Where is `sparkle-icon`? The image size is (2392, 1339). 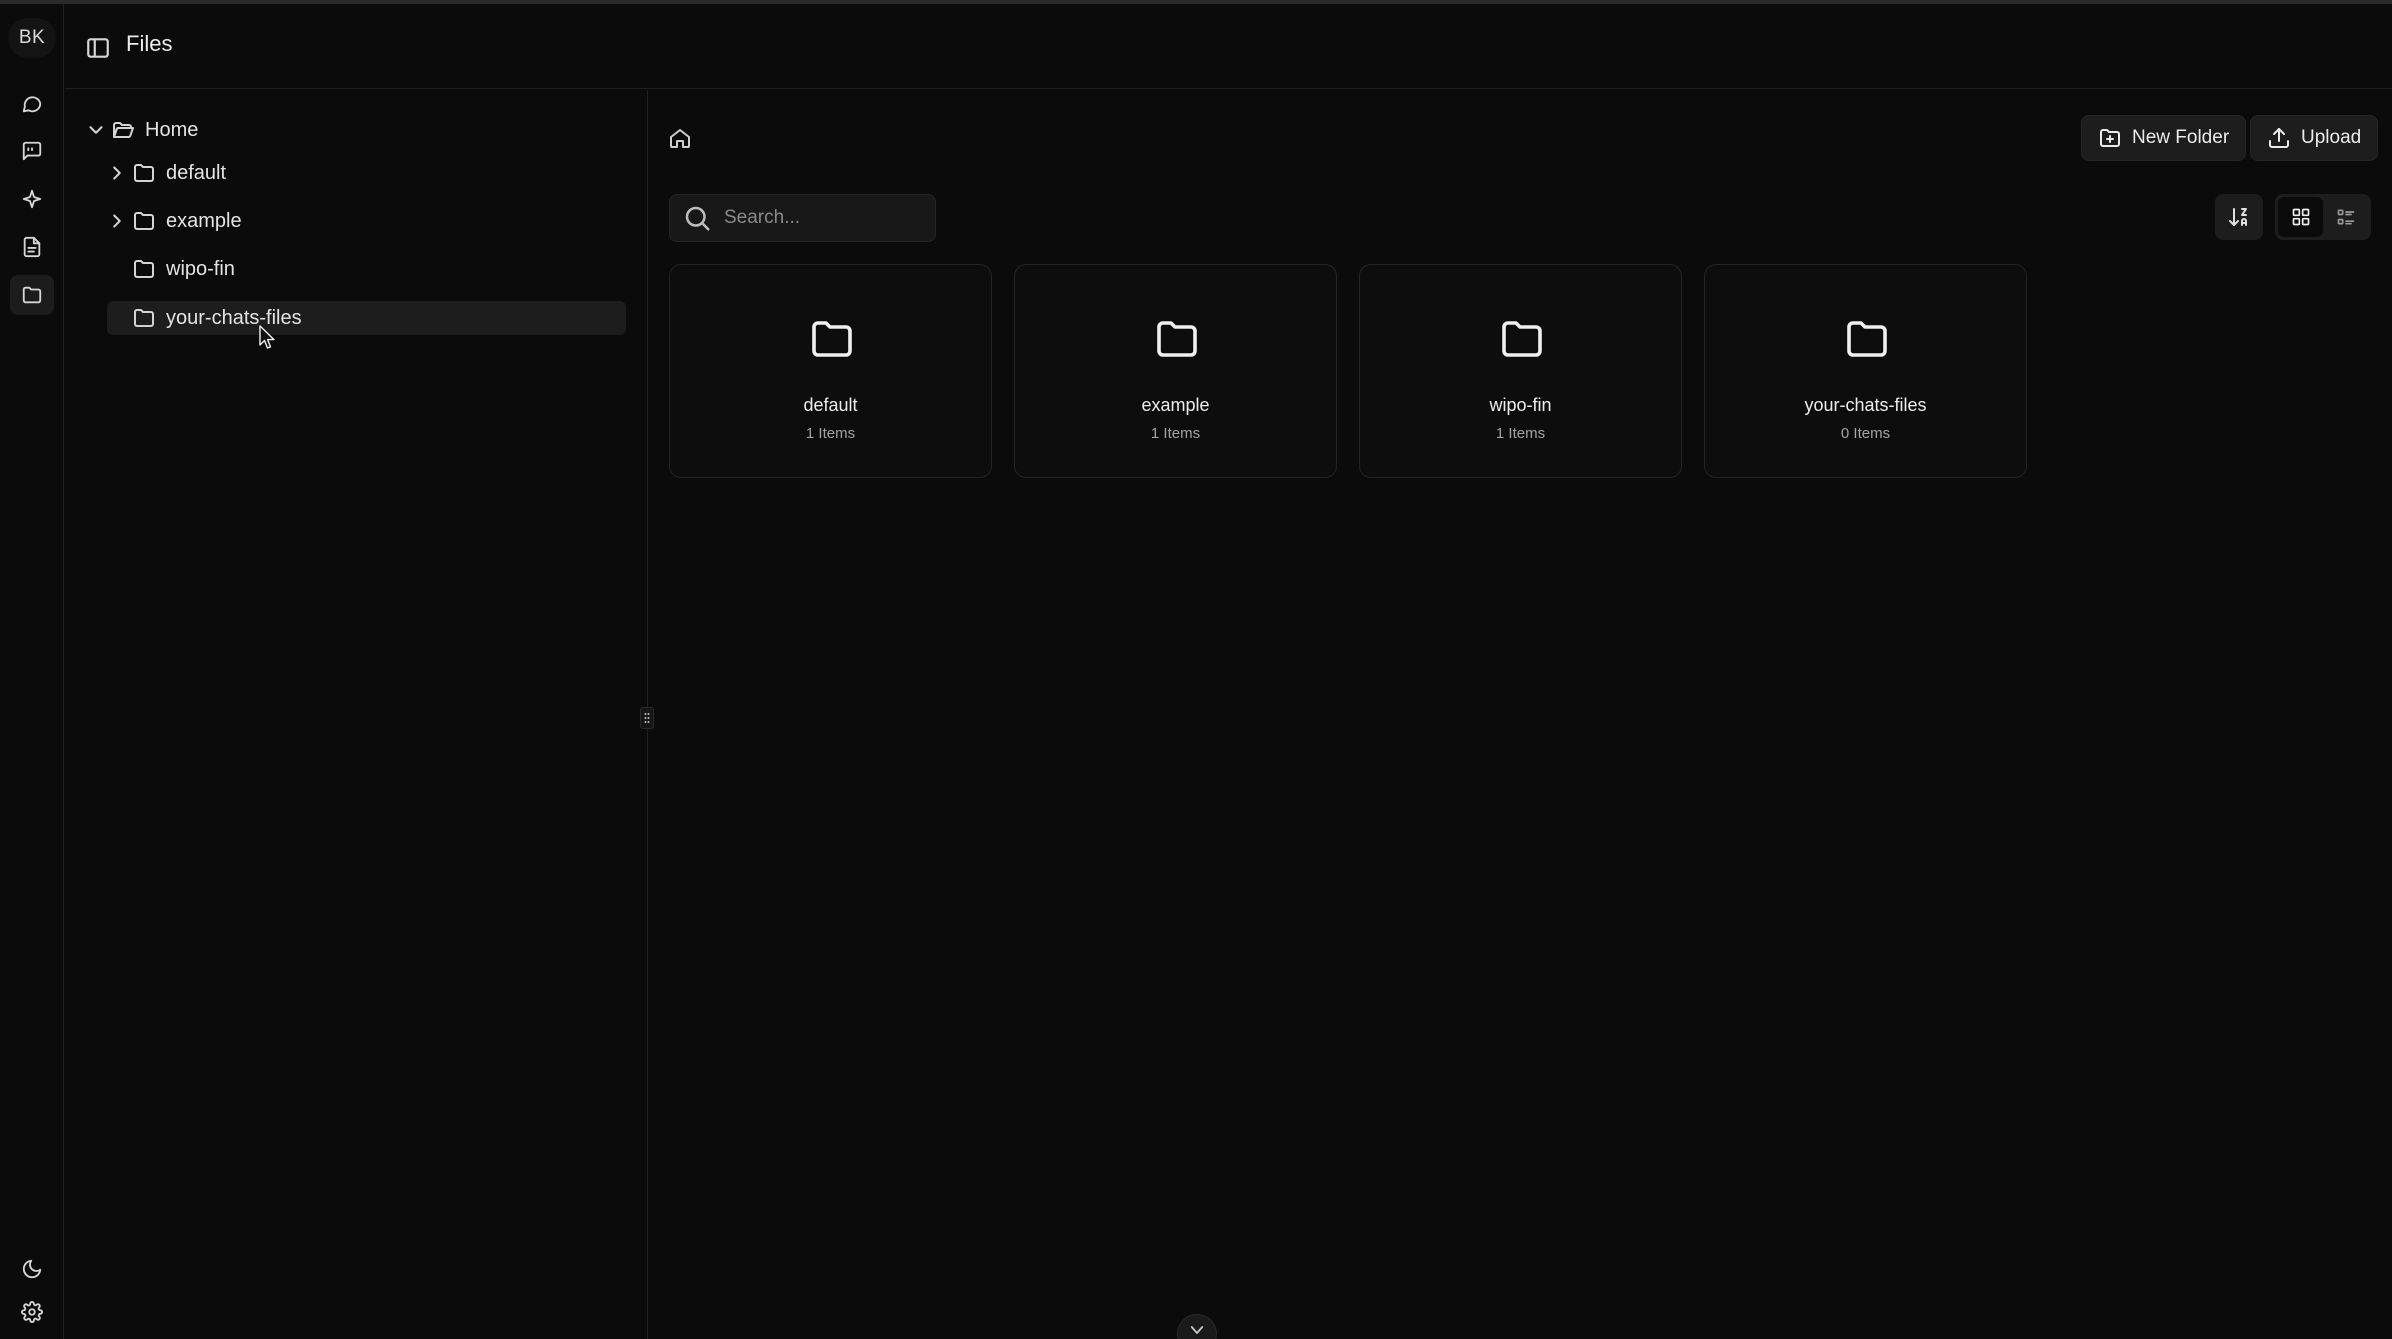
sparkle-icon is located at coordinates (32, 199).